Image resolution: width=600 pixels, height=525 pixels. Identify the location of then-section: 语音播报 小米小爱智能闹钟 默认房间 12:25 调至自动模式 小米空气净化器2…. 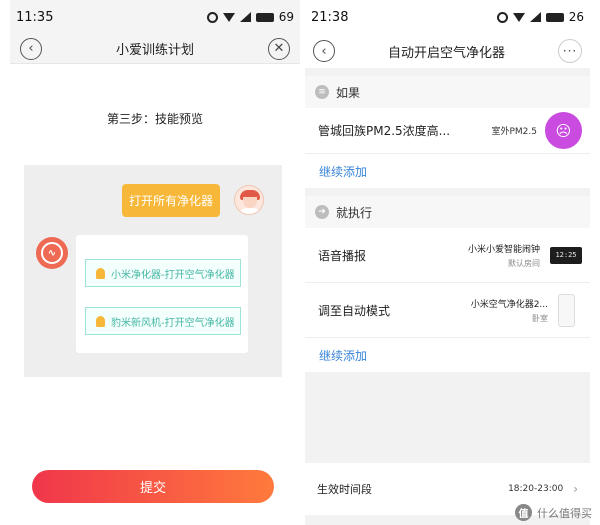
(447, 300).